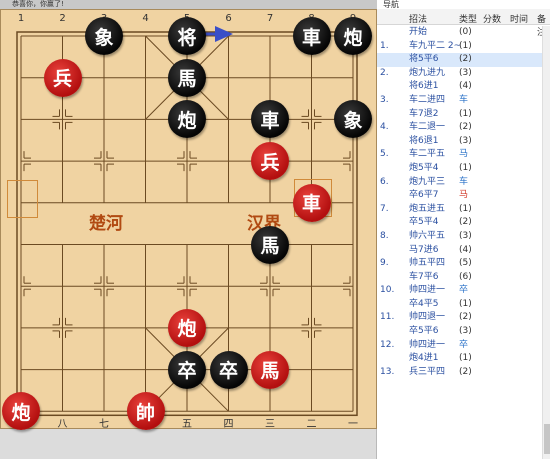 This screenshot has width=550, height=459. I want to click on header-time: 时间, so click(519, 18).